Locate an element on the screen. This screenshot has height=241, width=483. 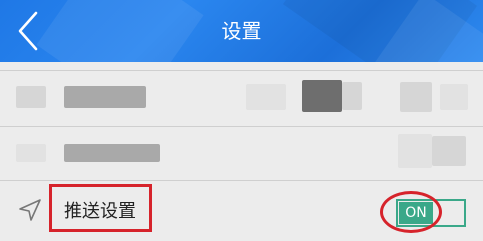
header-decoration is located at coordinates (120, 31).